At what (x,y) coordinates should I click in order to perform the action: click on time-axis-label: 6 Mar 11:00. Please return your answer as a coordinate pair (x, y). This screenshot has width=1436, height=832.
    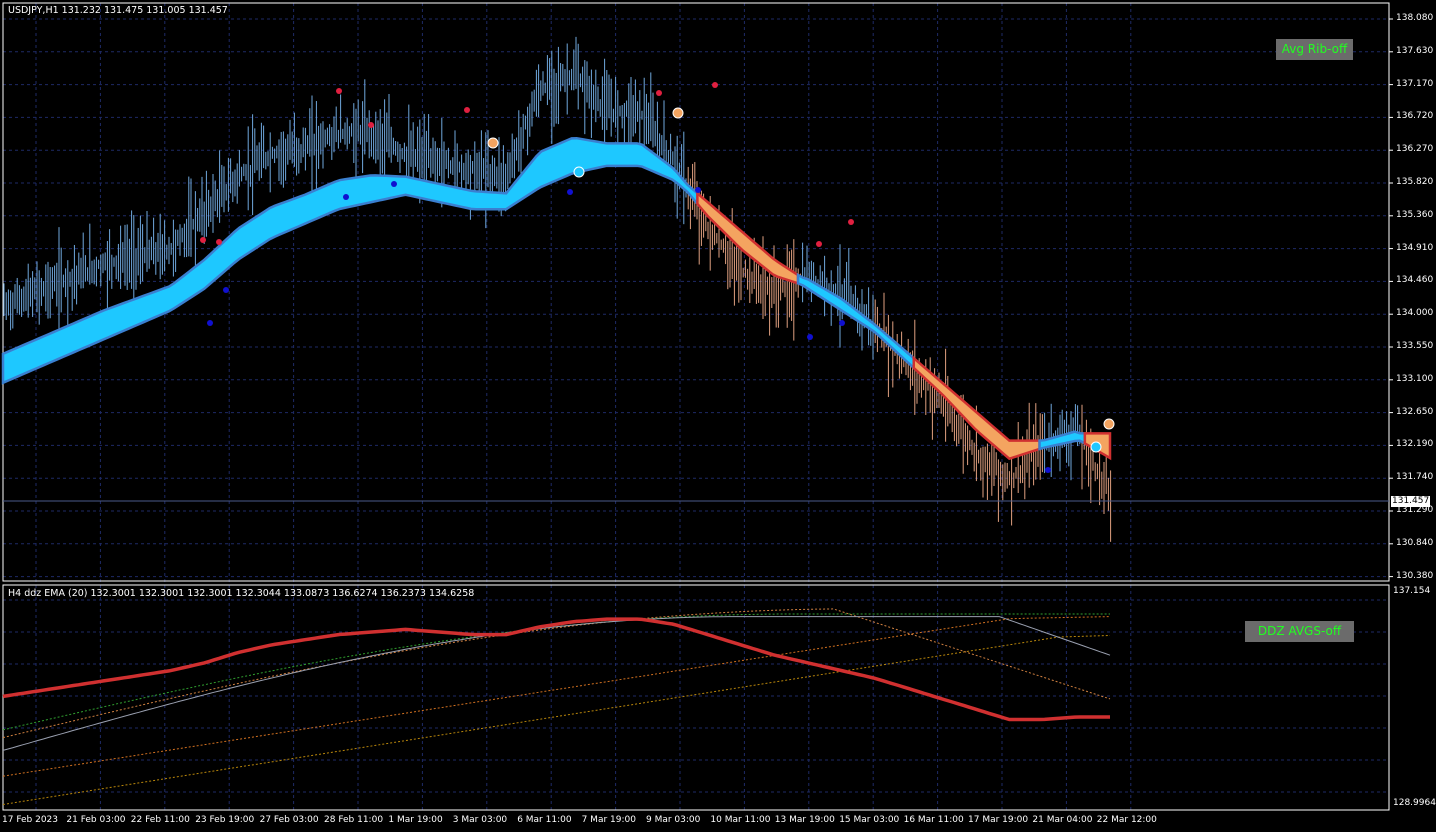
    Looking at the image, I should click on (544, 820).